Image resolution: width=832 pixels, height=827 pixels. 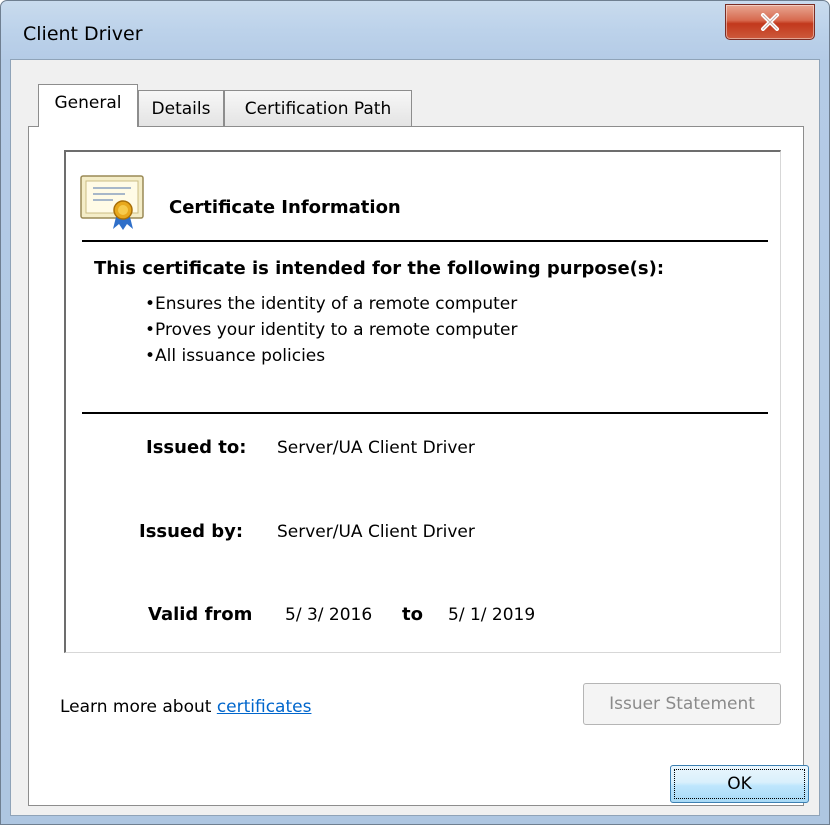 I want to click on issuer-statement-label: Issuer Statement, so click(x=682, y=704).